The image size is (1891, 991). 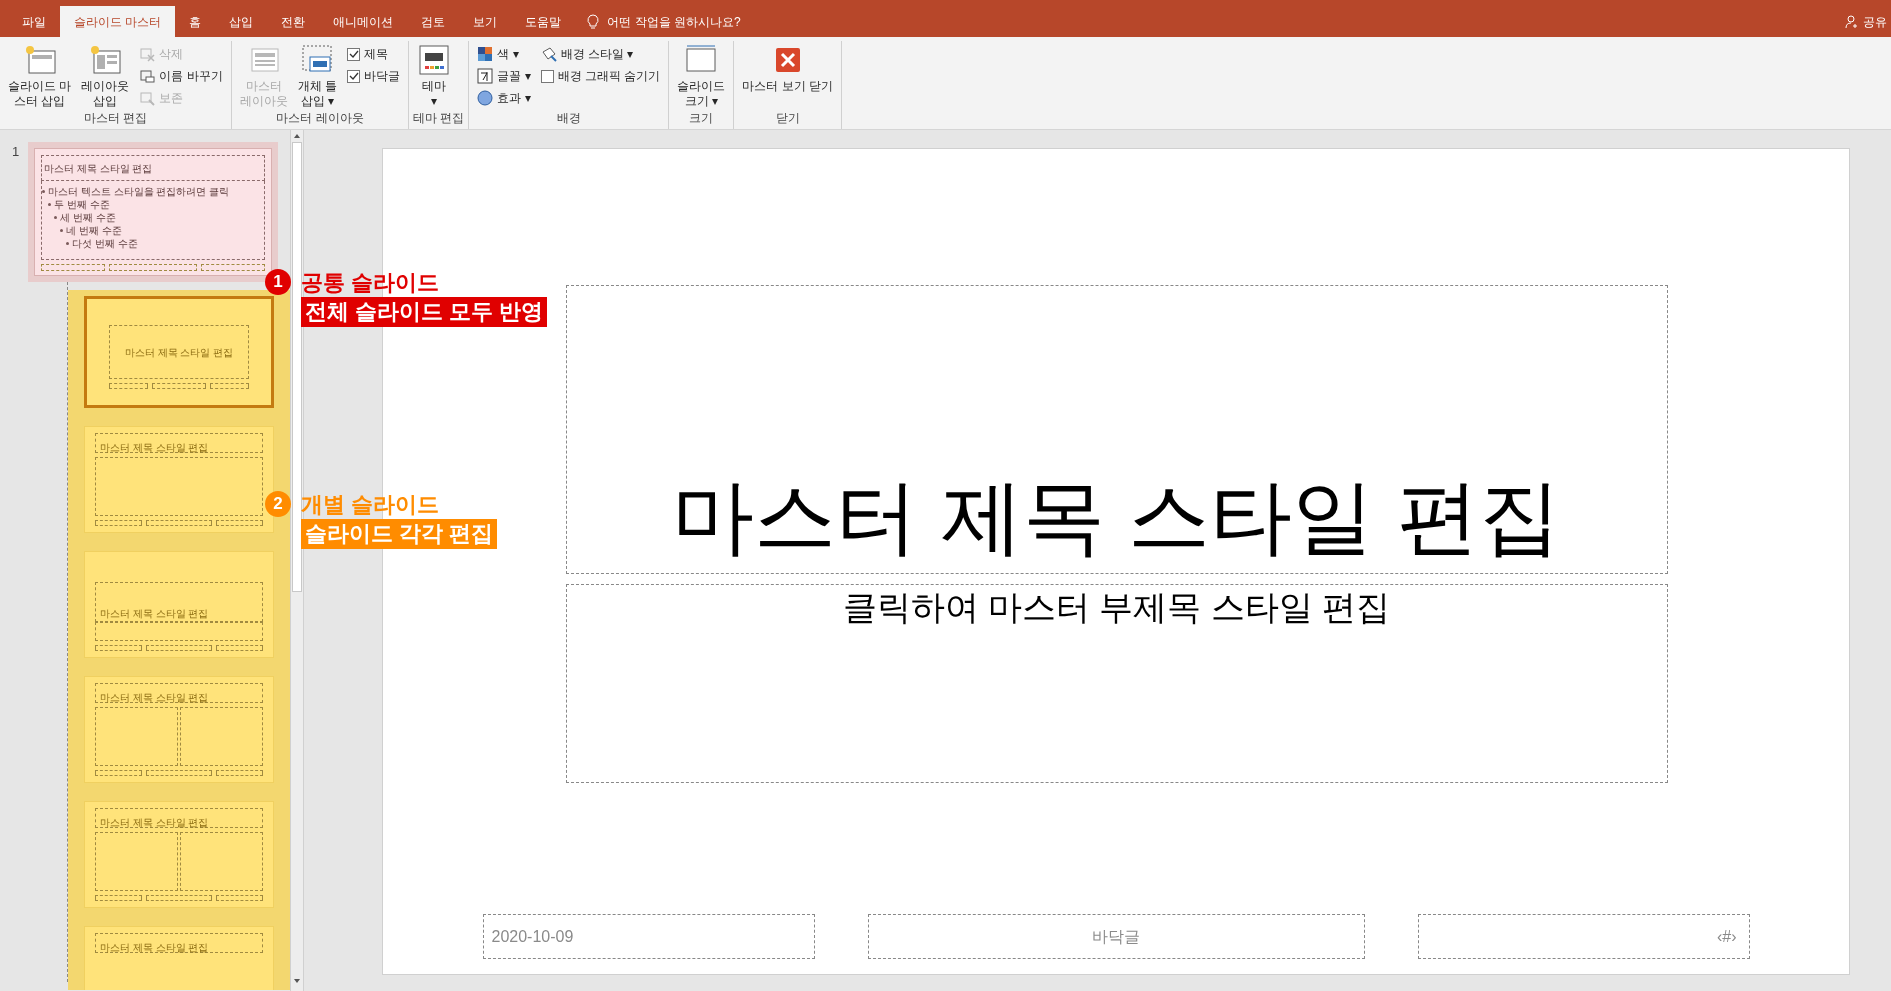 I want to click on checkbox-label: 제목, so click(x=376, y=54).